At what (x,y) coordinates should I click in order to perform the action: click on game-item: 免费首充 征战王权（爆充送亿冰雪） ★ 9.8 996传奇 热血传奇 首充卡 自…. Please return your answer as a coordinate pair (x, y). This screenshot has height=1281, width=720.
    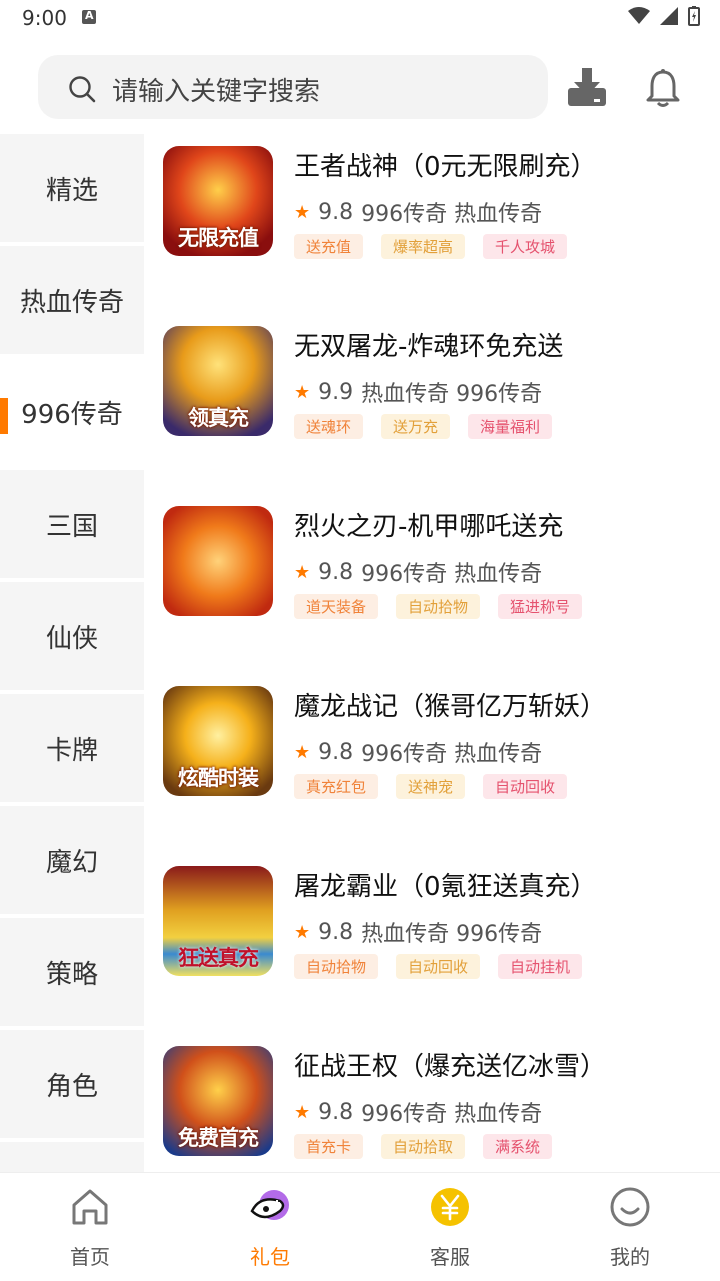
    Looking at the image, I should click on (432, 1103).